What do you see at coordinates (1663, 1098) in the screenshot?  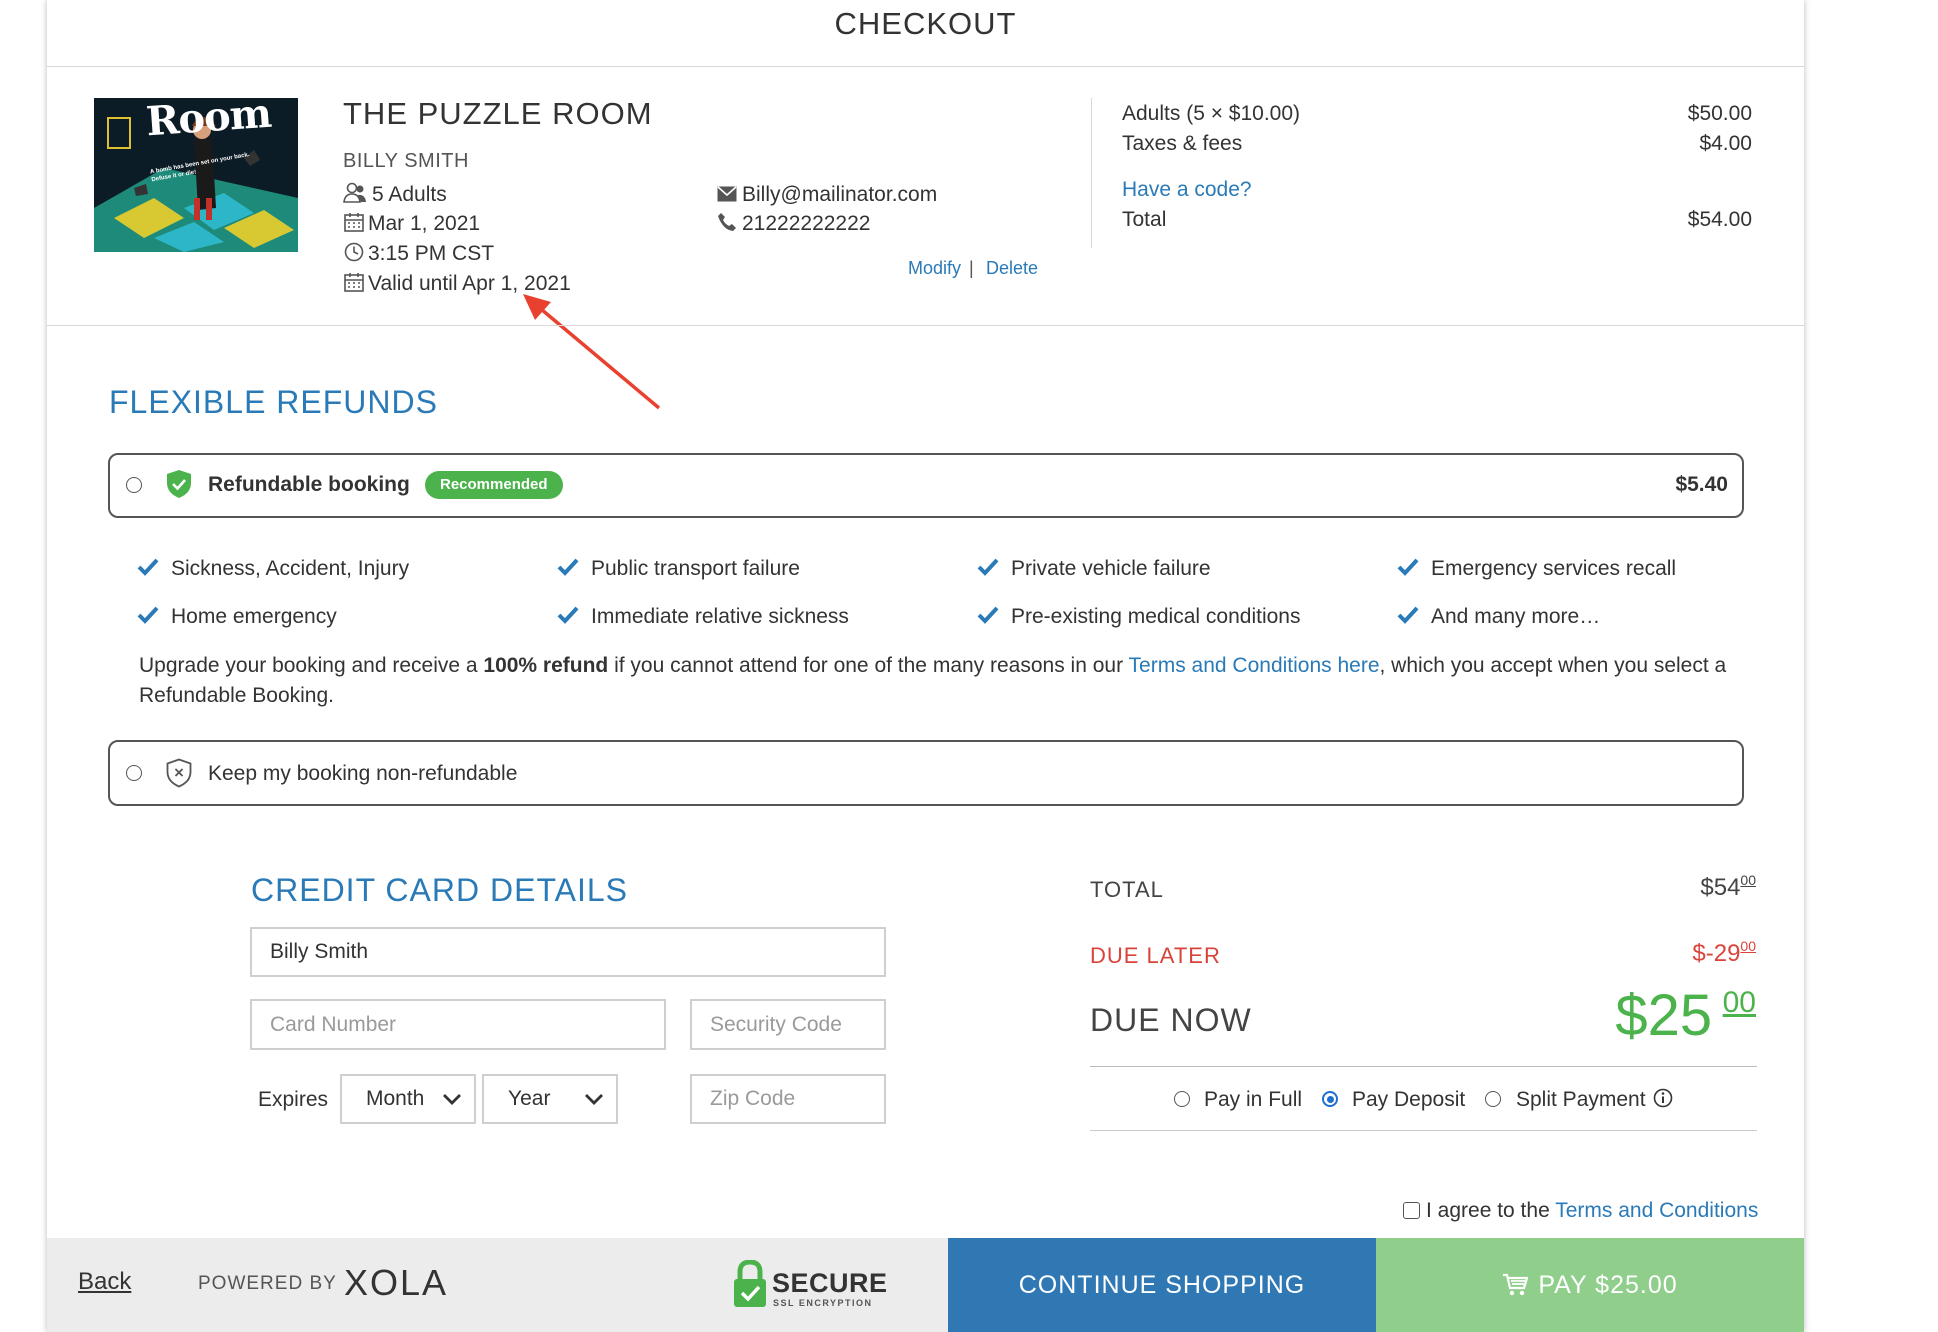 I see `info-icon` at bounding box center [1663, 1098].